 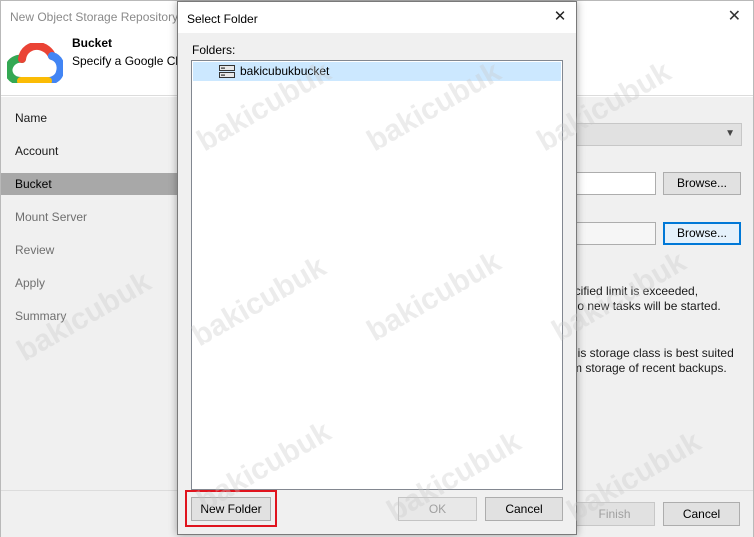 I want to click on header-title: Bucket, so click(x=92, y=43).